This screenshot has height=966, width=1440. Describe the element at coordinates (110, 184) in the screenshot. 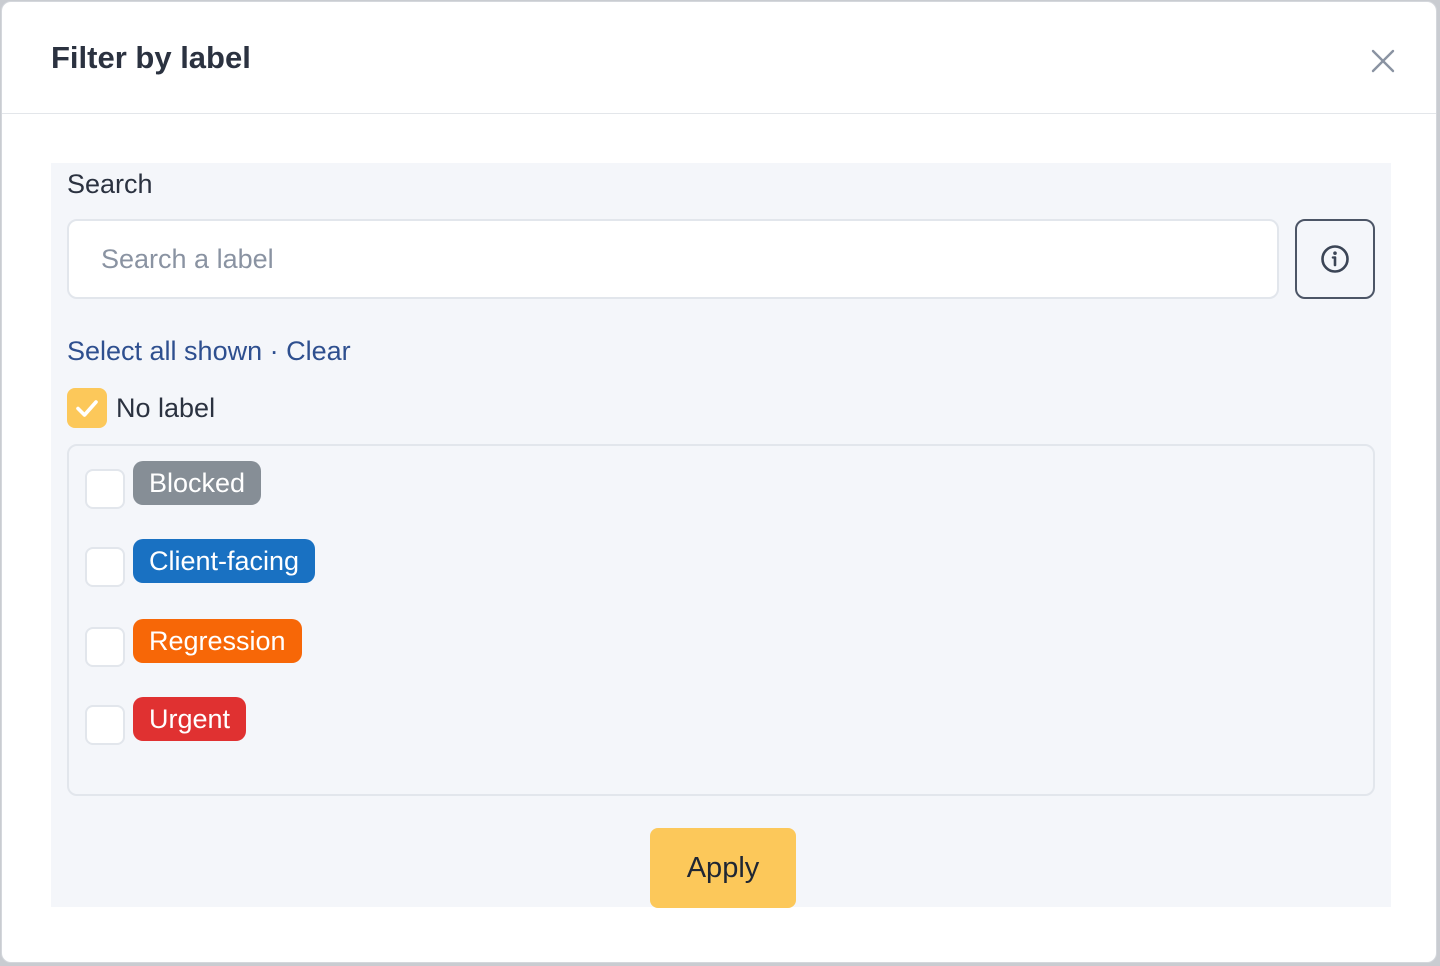

I see `search-section-label: Search` at that location.